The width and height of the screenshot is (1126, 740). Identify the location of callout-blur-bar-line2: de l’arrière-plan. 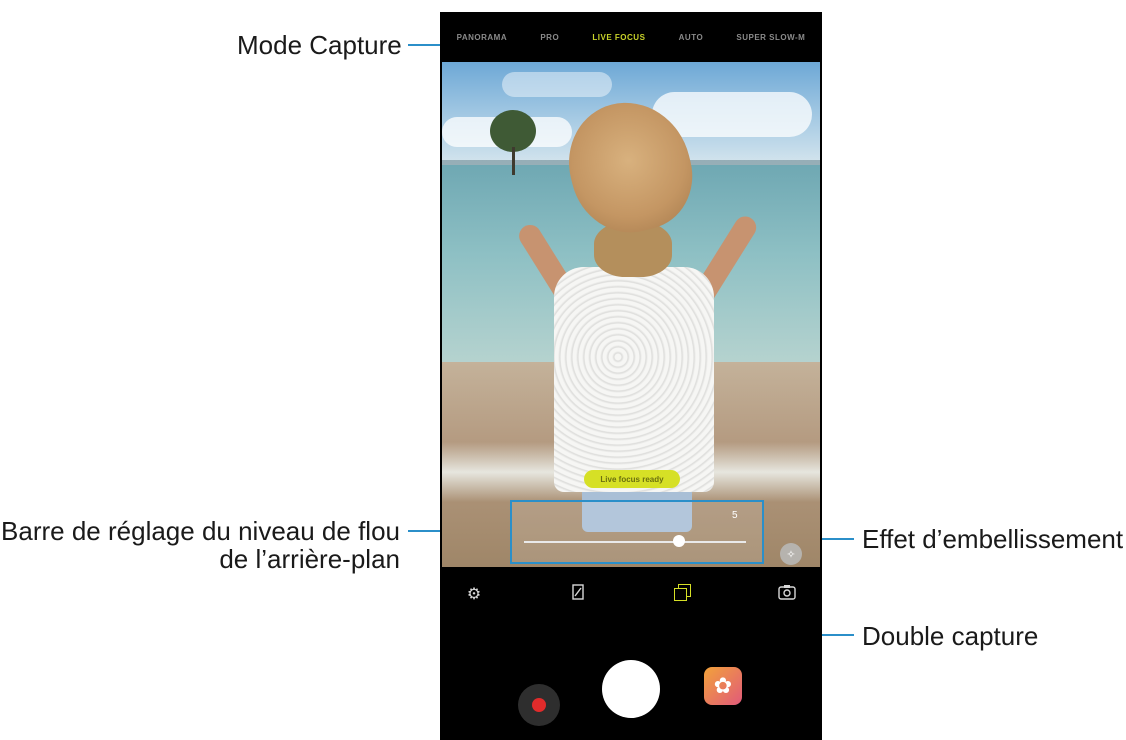
(309, 559).